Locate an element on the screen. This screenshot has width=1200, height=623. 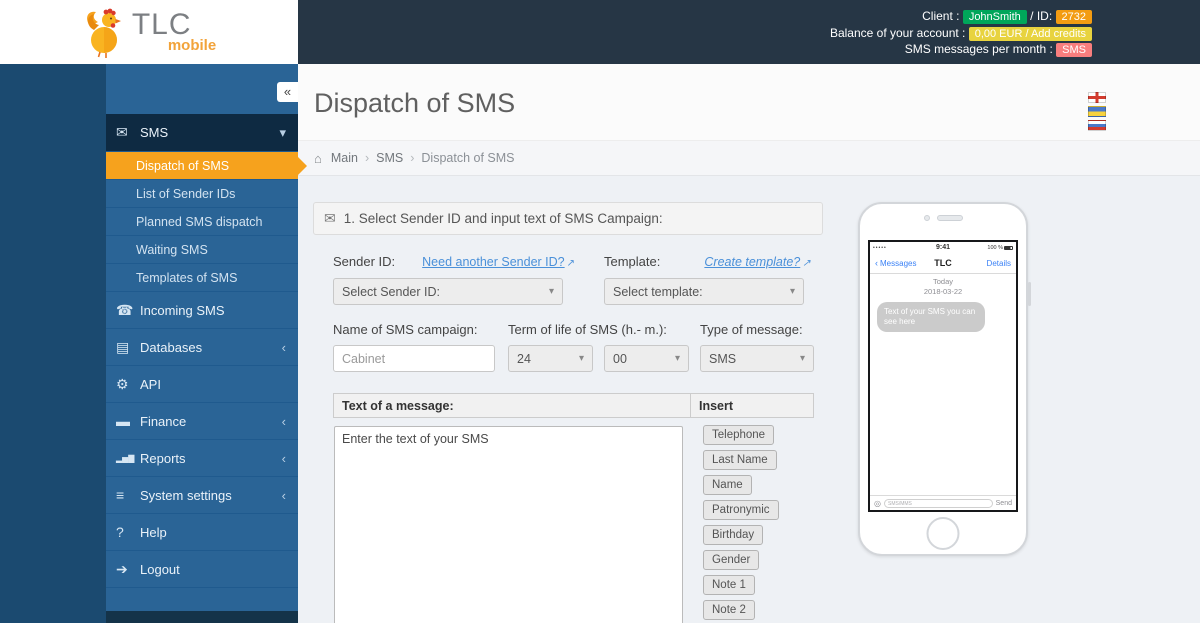
sidebar-item-label: Help is located at coordinates (153, 532).